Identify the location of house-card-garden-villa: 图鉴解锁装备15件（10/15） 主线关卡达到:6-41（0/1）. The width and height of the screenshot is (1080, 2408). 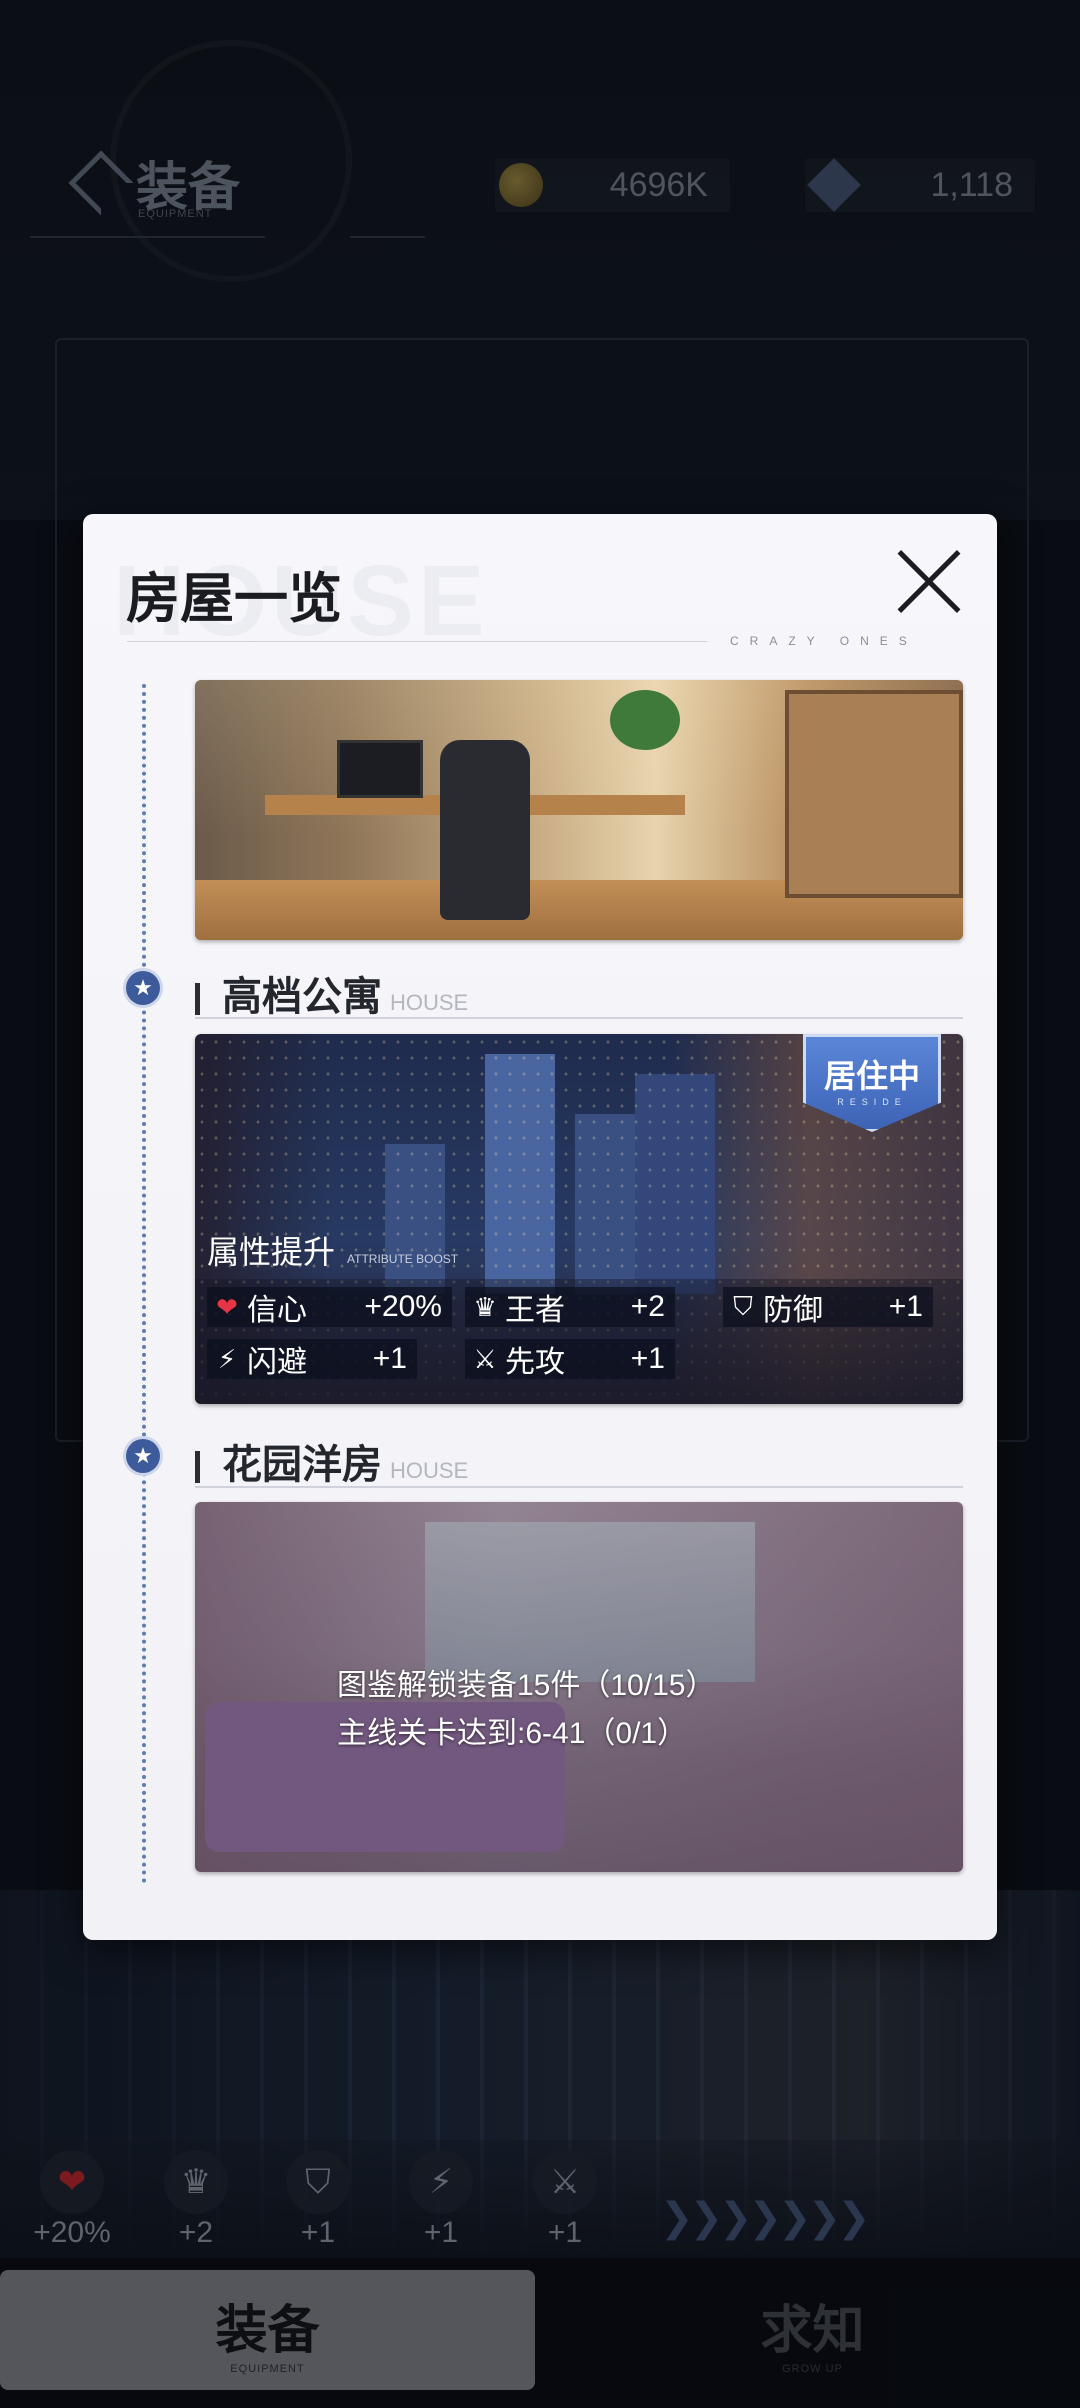
(579, 1687).